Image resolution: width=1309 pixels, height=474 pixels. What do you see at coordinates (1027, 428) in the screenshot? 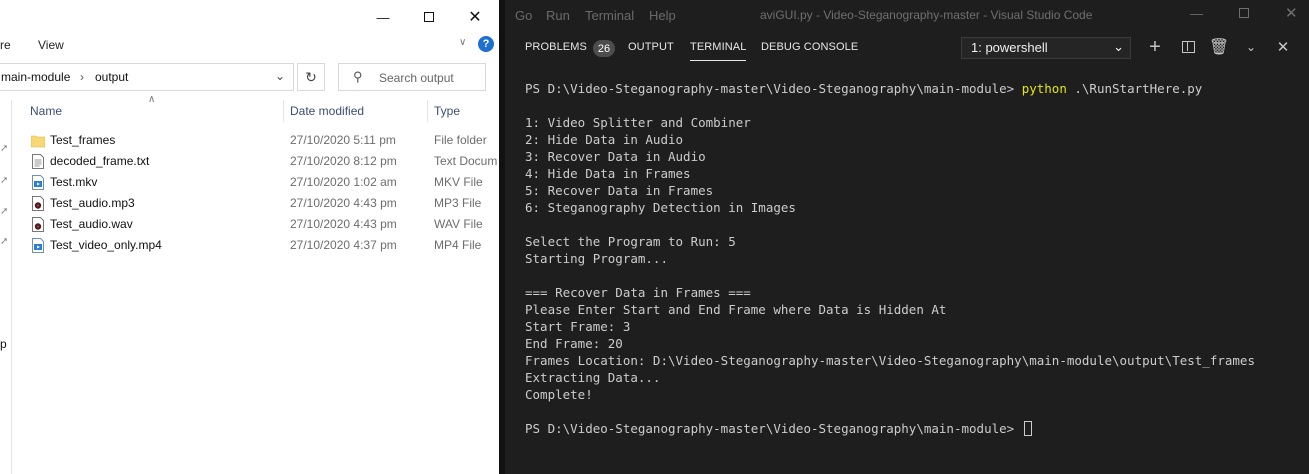
I see `terminal-cursor` at bounding box center [1027, 428].